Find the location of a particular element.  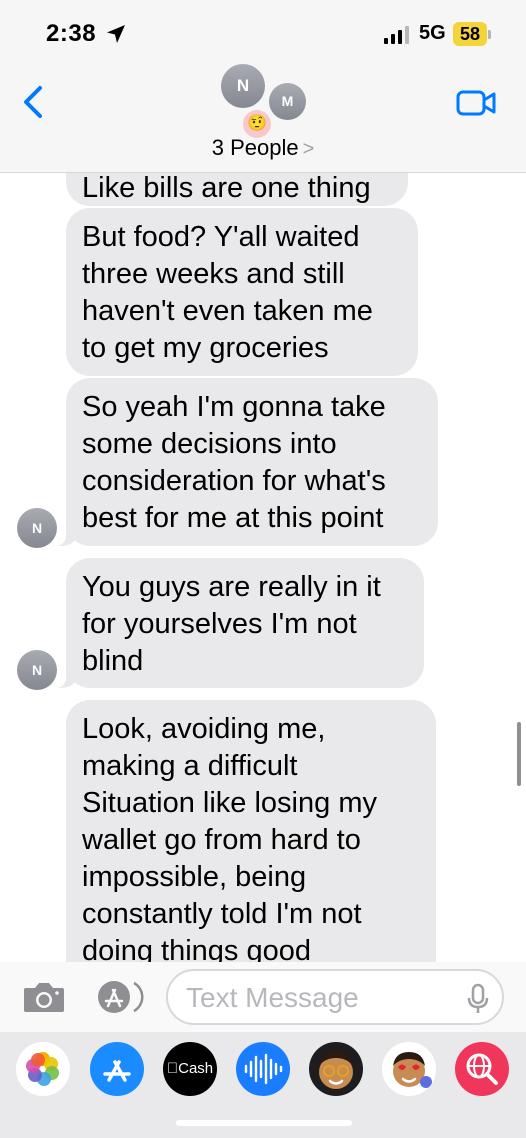

emoji-avatar: 🤨 is located at coordinates (257, 124).